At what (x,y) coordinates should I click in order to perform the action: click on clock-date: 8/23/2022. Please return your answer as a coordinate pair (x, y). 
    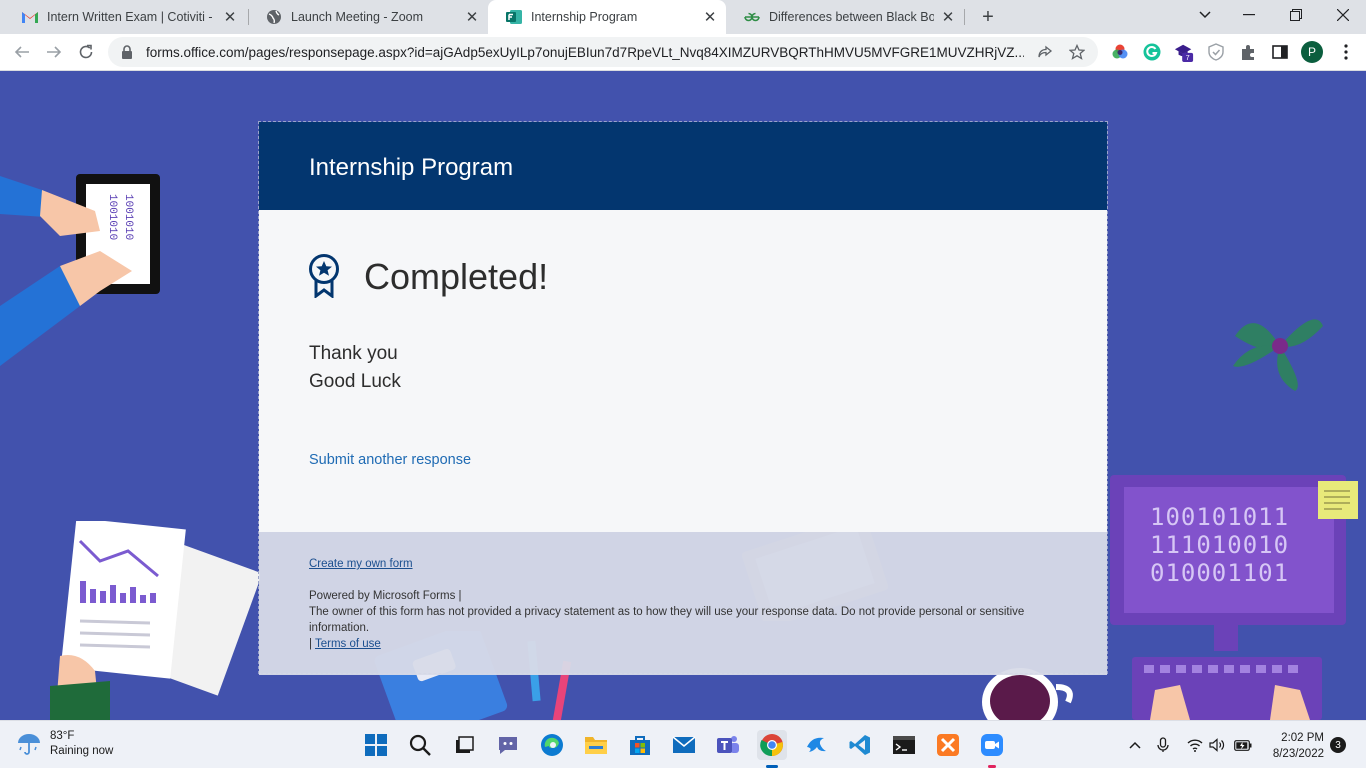
    Looking at the image, I should click on (1298, 754).